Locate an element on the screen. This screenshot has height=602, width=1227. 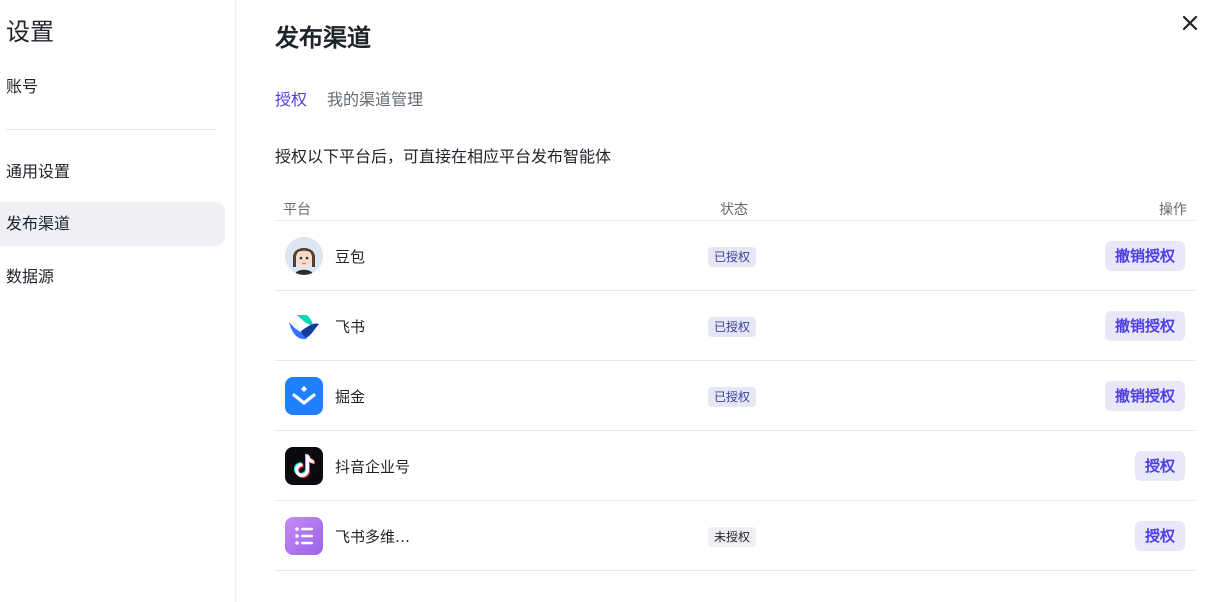
sidebar-item-data-sources: 数据源 is located at coordinates (112, 277).